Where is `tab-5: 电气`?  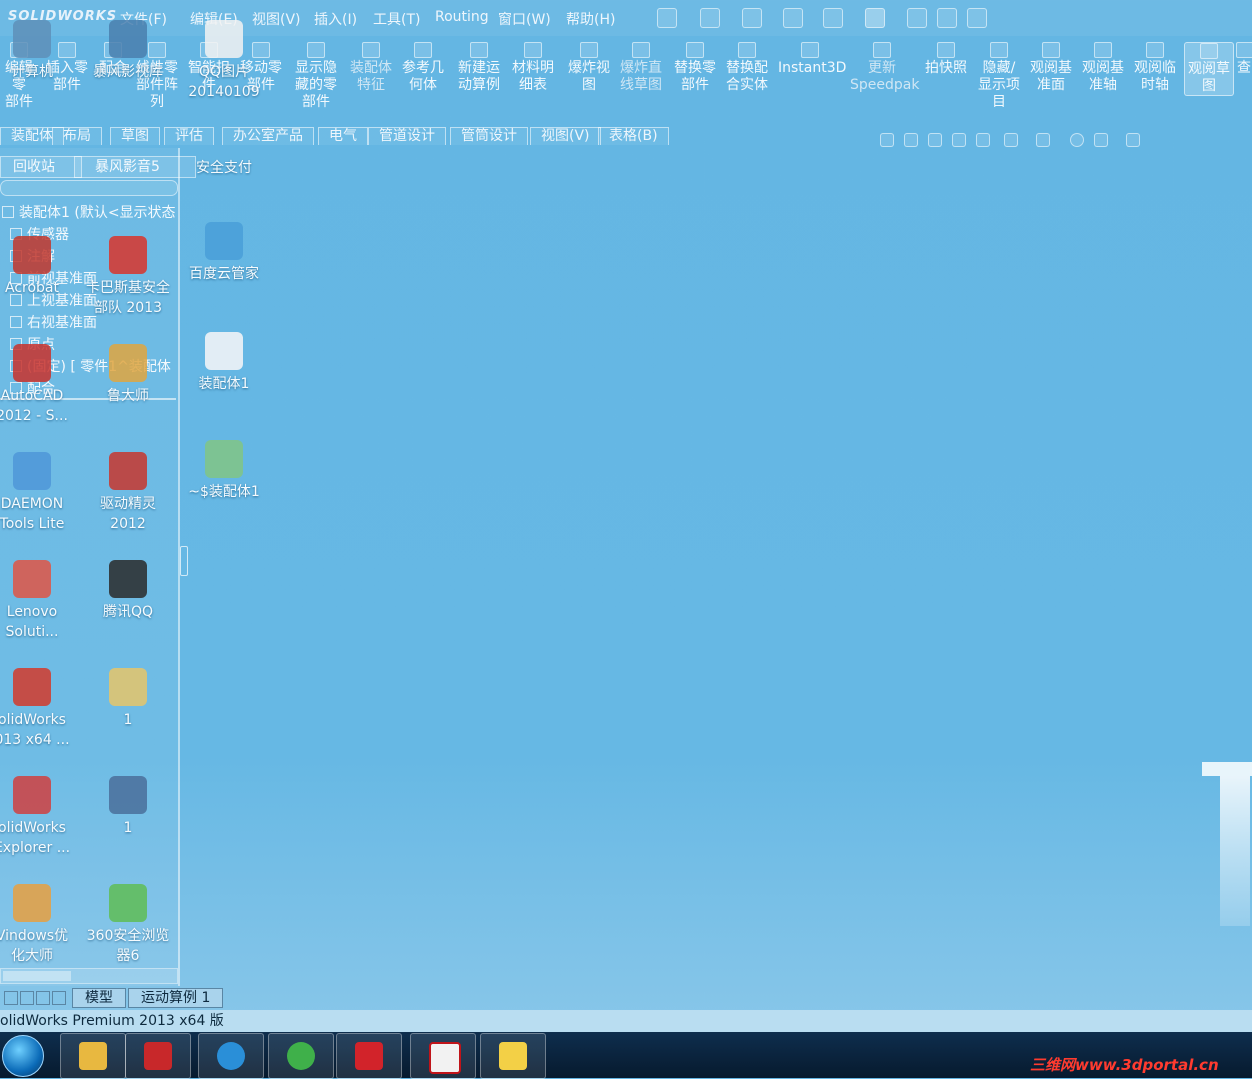
tab-5: 电气 is located at coordinates (343, 136).